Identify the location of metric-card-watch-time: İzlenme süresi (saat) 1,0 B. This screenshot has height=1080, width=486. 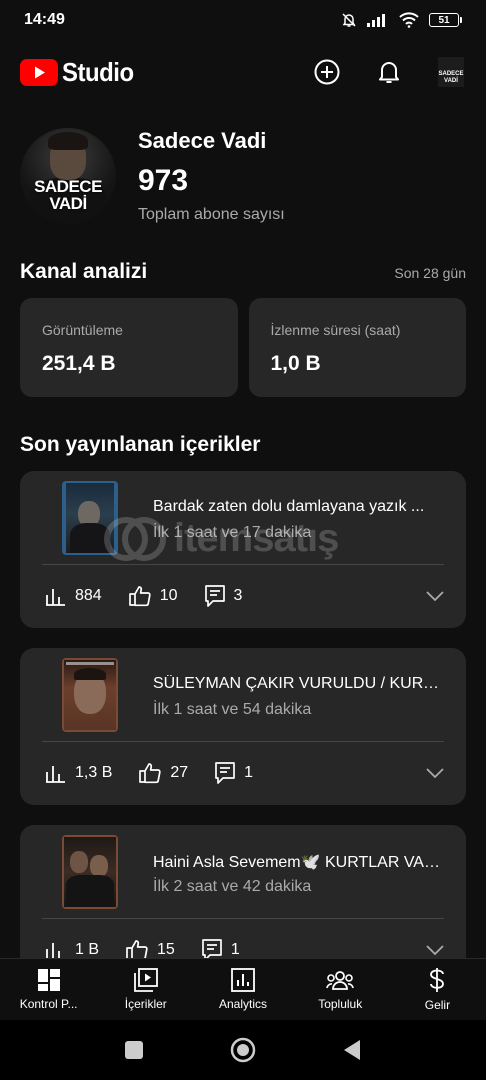
(357, 347).